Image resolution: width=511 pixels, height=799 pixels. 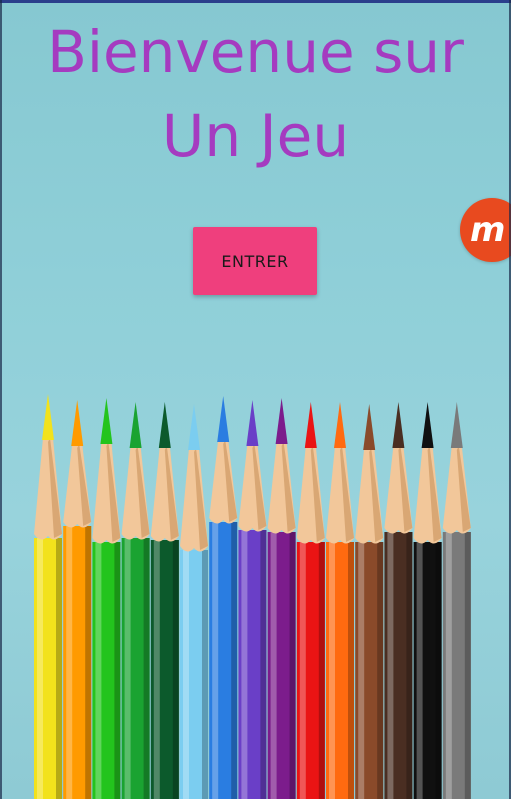 I want to click on mobizen-record-icon: m, so click(x=488, y=230).